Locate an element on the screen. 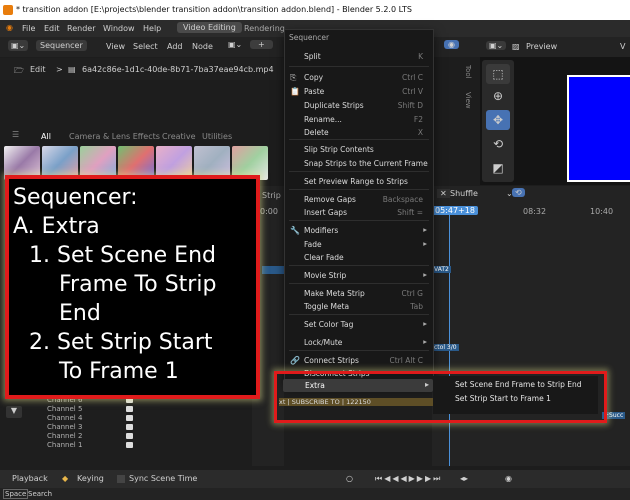 The image size is (630, 500). menu-item: Duplicate Strips Shift D is located at coordinates (359, 105).